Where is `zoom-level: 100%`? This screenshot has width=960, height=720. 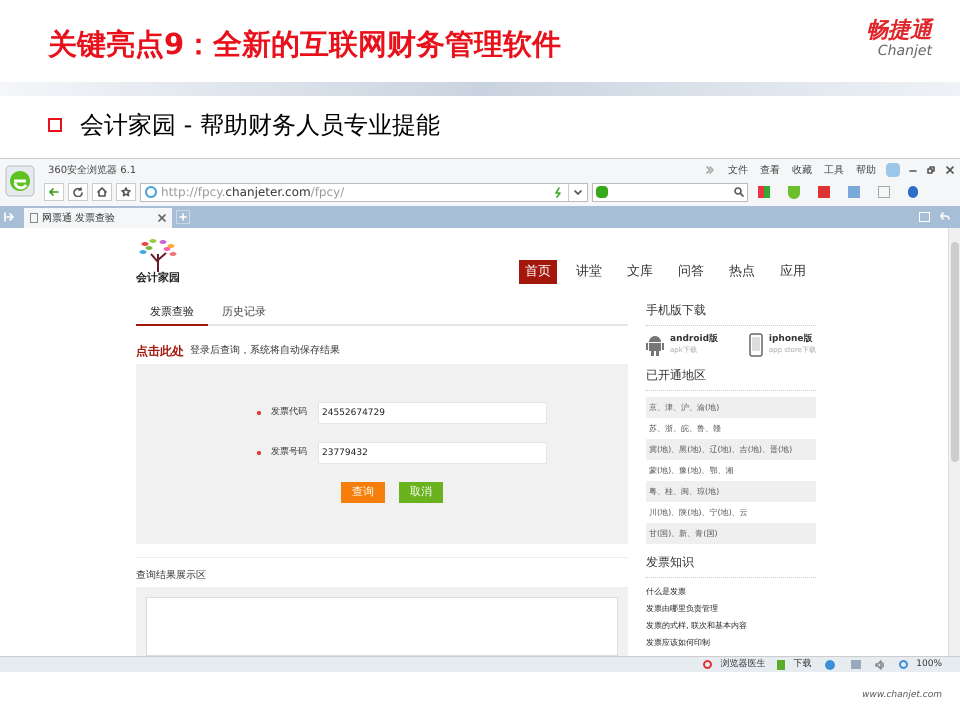 zoom-level: 100% is located at coordinates (929, 665).